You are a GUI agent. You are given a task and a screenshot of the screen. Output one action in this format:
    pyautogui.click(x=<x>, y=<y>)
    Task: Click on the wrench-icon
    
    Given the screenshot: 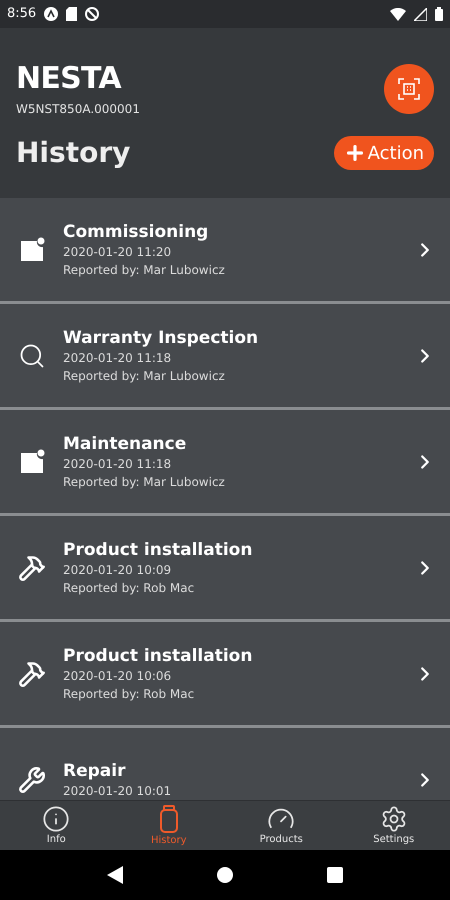 What is the action you would take?
    pyautogui.click(x=32, y=780)
    